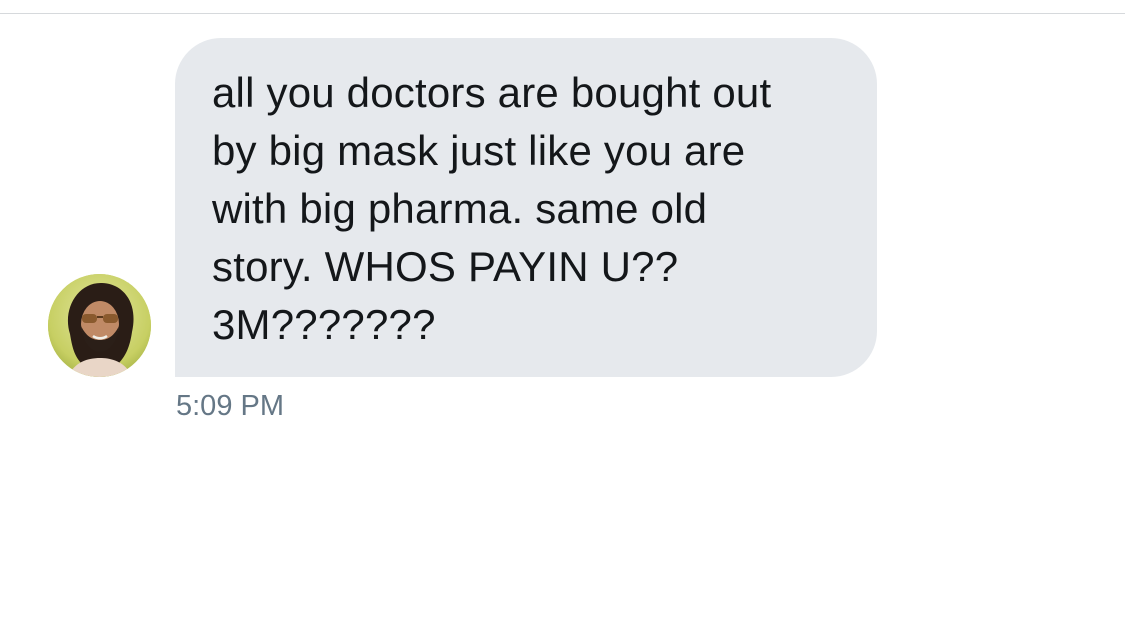 This screenshot has height=627, width=1125. I want to click on avatar-photo, so click(99, 325).